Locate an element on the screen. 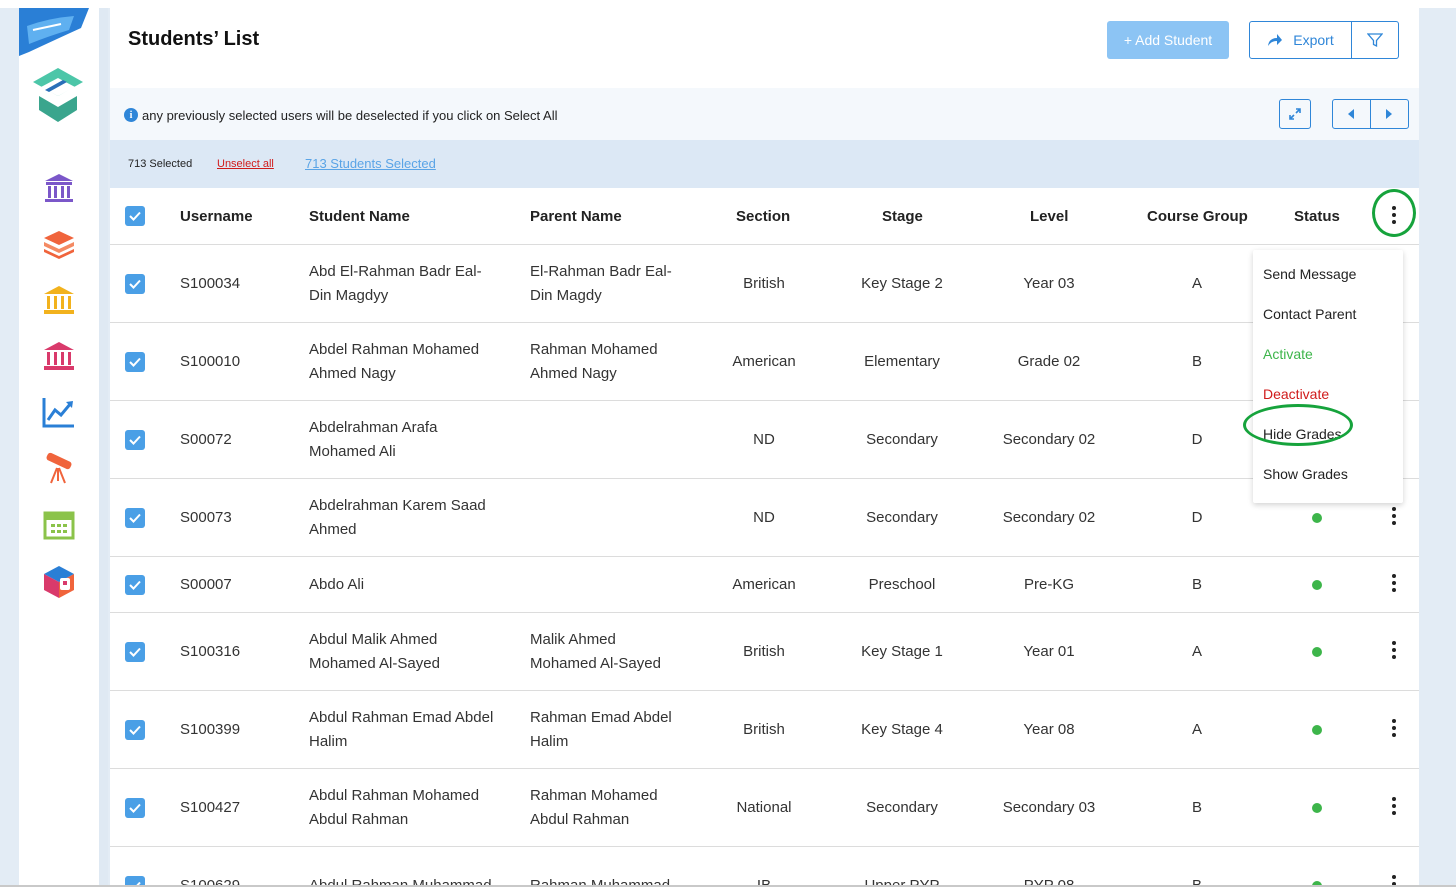 This screenshot has width=1456, height=887. cell-course-group: B is located at coordinates (1196, 584).